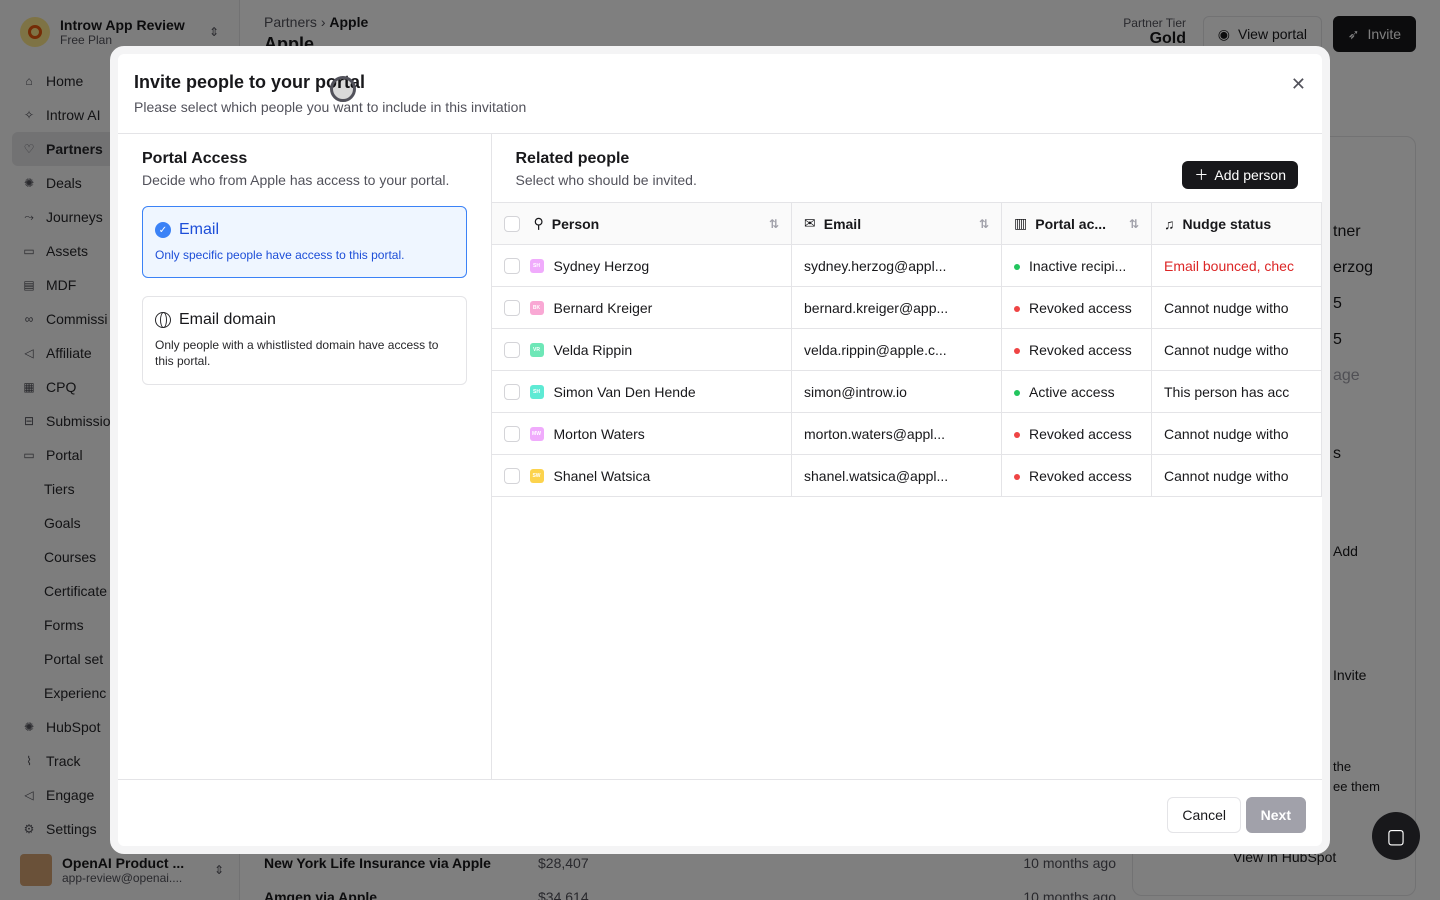  What do you see at coordinates (602, 475) in the screenshot?
I see `person-name: Shanel Watsica` at bounding box center [602, 475].